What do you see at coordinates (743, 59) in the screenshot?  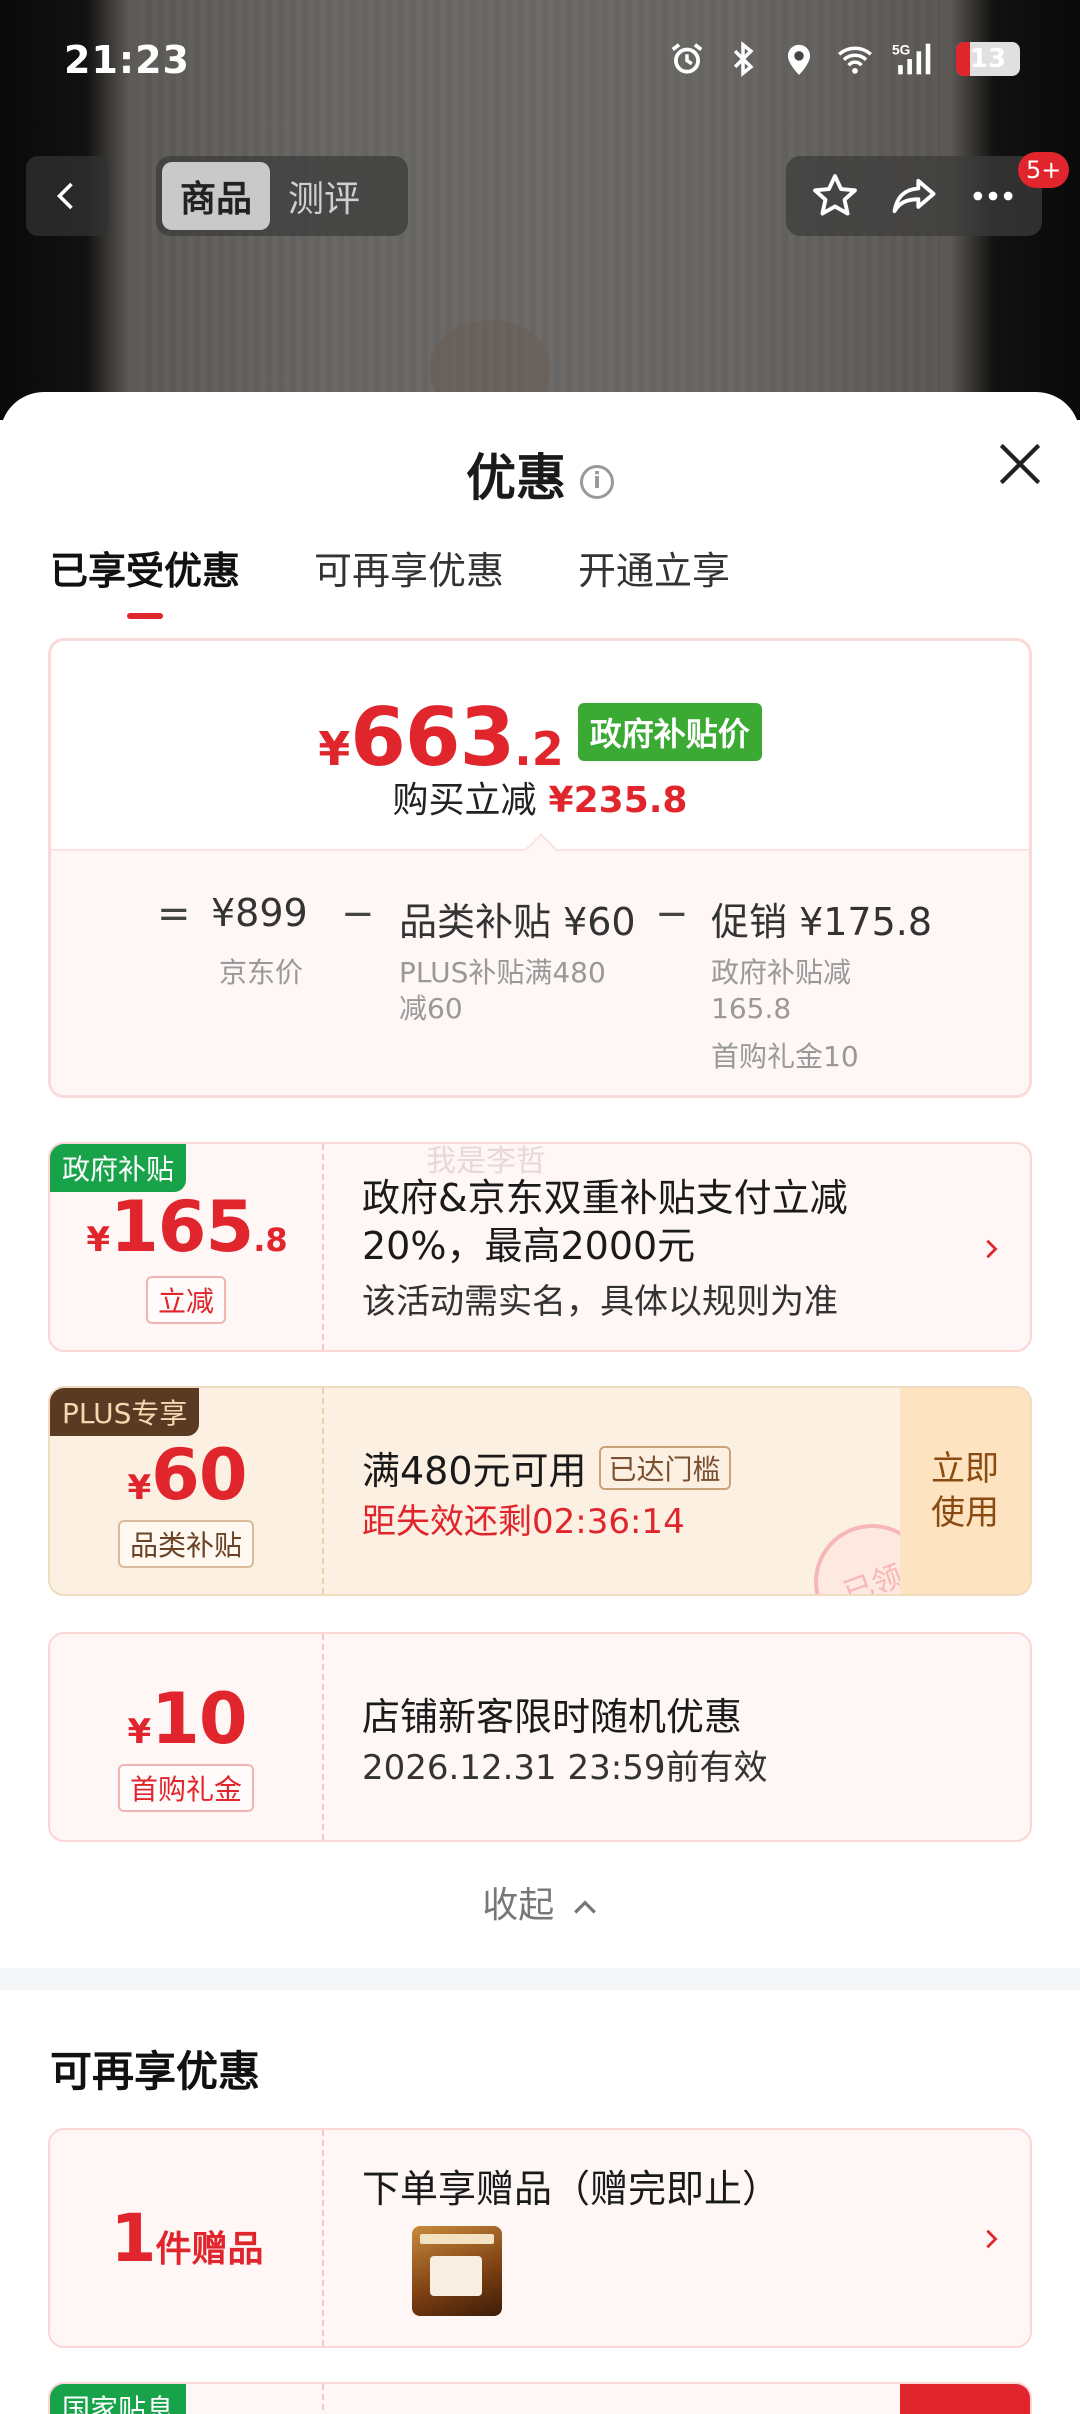 I see `bluetooth-icon` at bounding box center [743, 59].